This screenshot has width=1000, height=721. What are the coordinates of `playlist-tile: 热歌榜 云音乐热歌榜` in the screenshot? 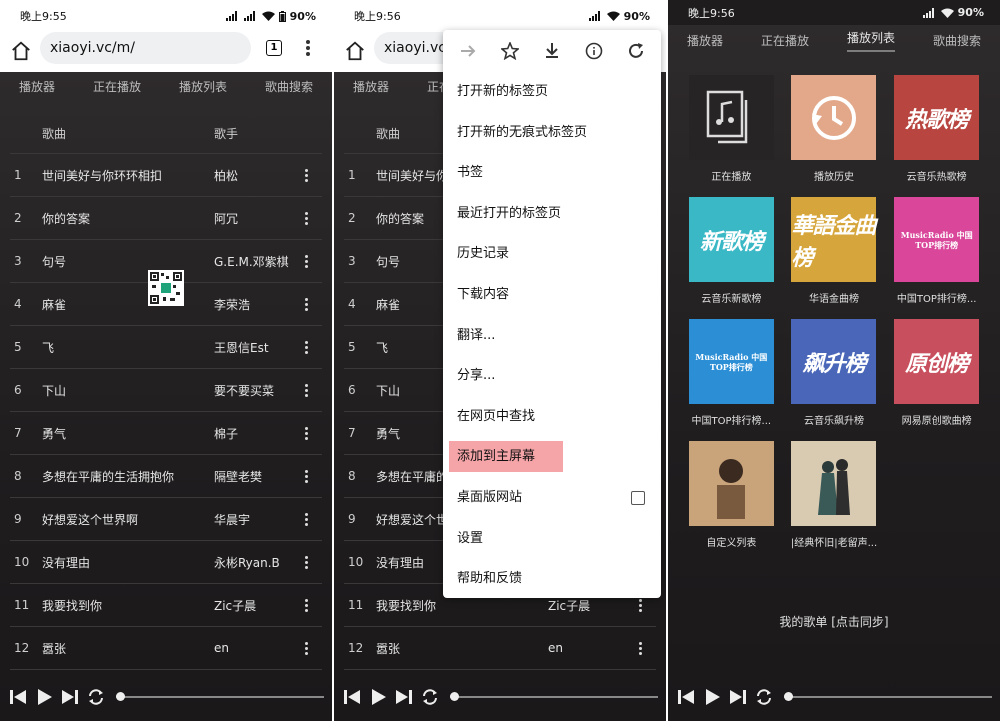 It's located at (936, 129).